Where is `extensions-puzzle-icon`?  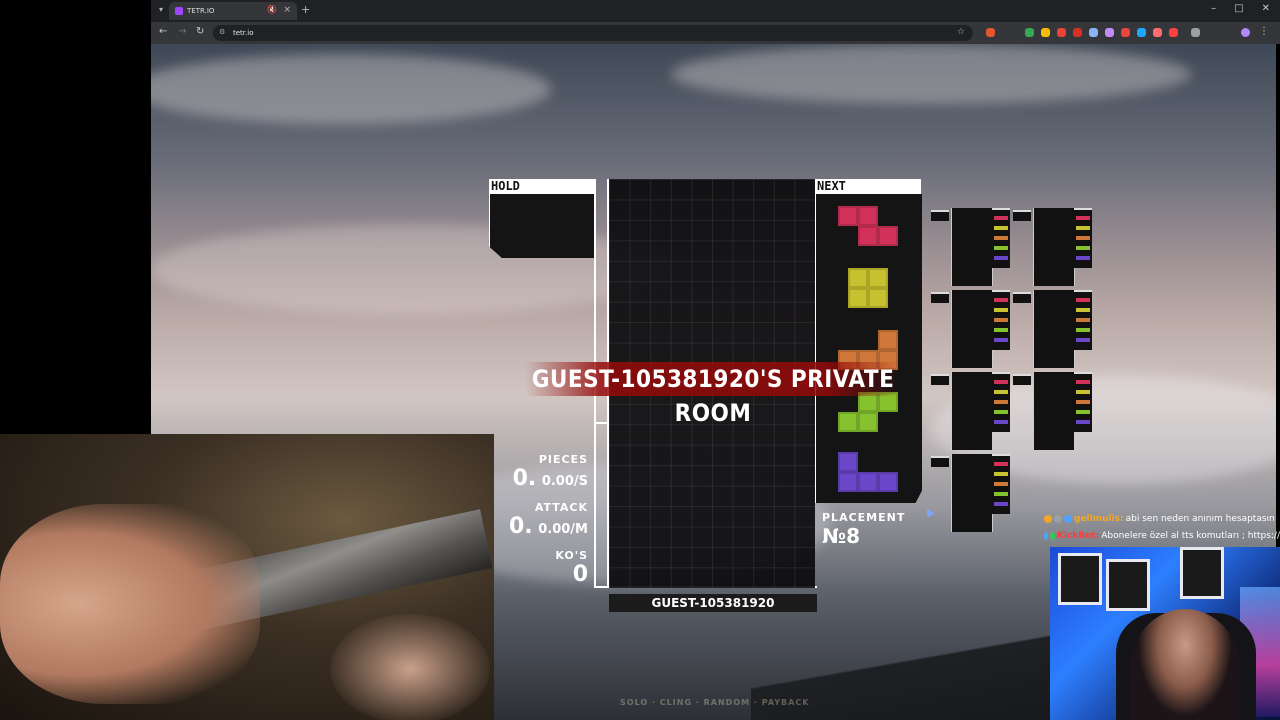 extensions-puzzle-icon is located at coordinates (1195, 32).